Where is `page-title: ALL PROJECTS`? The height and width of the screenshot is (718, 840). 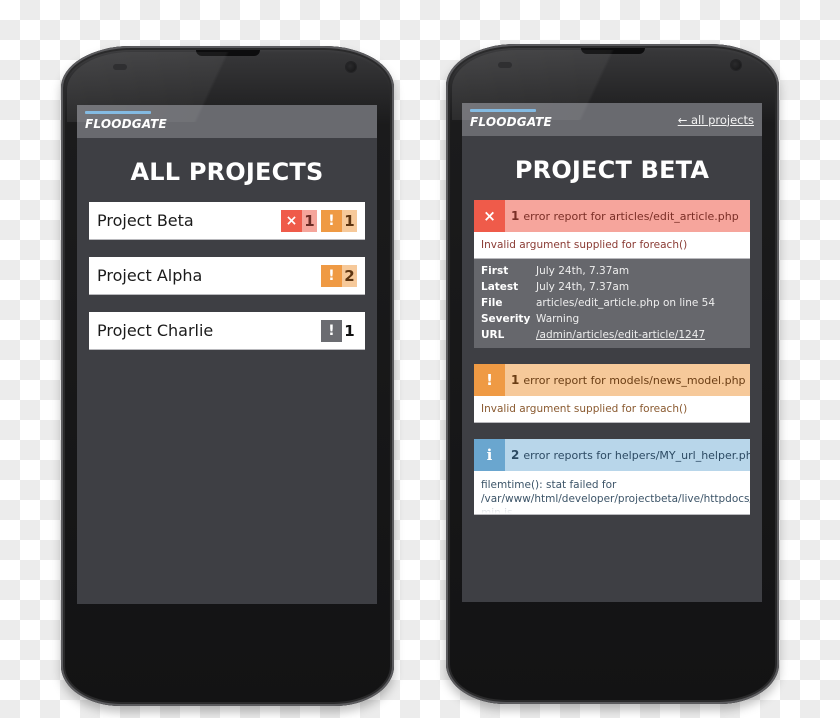 page-title: ALL PROJECTS is located at coordinates (227, 172).